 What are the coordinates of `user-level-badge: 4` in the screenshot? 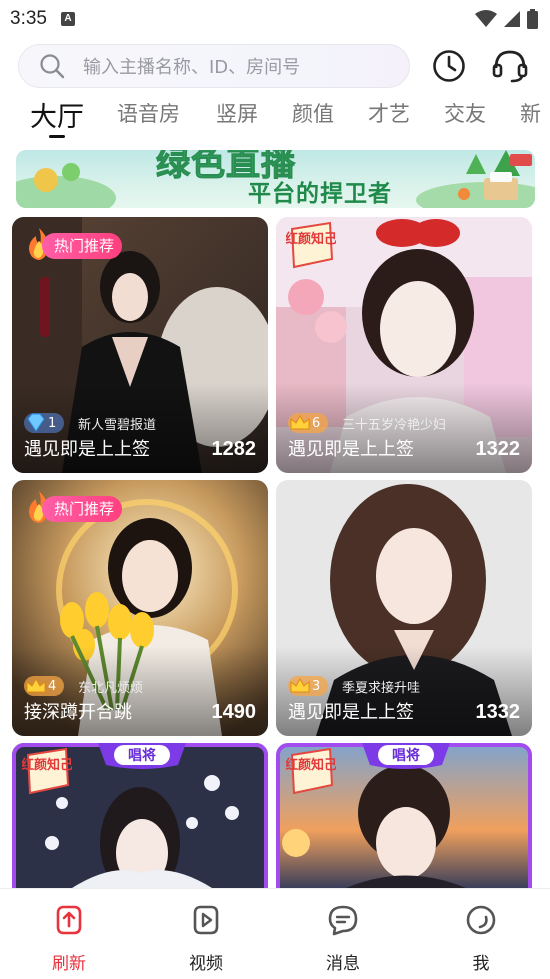 It's located at (44, 686).